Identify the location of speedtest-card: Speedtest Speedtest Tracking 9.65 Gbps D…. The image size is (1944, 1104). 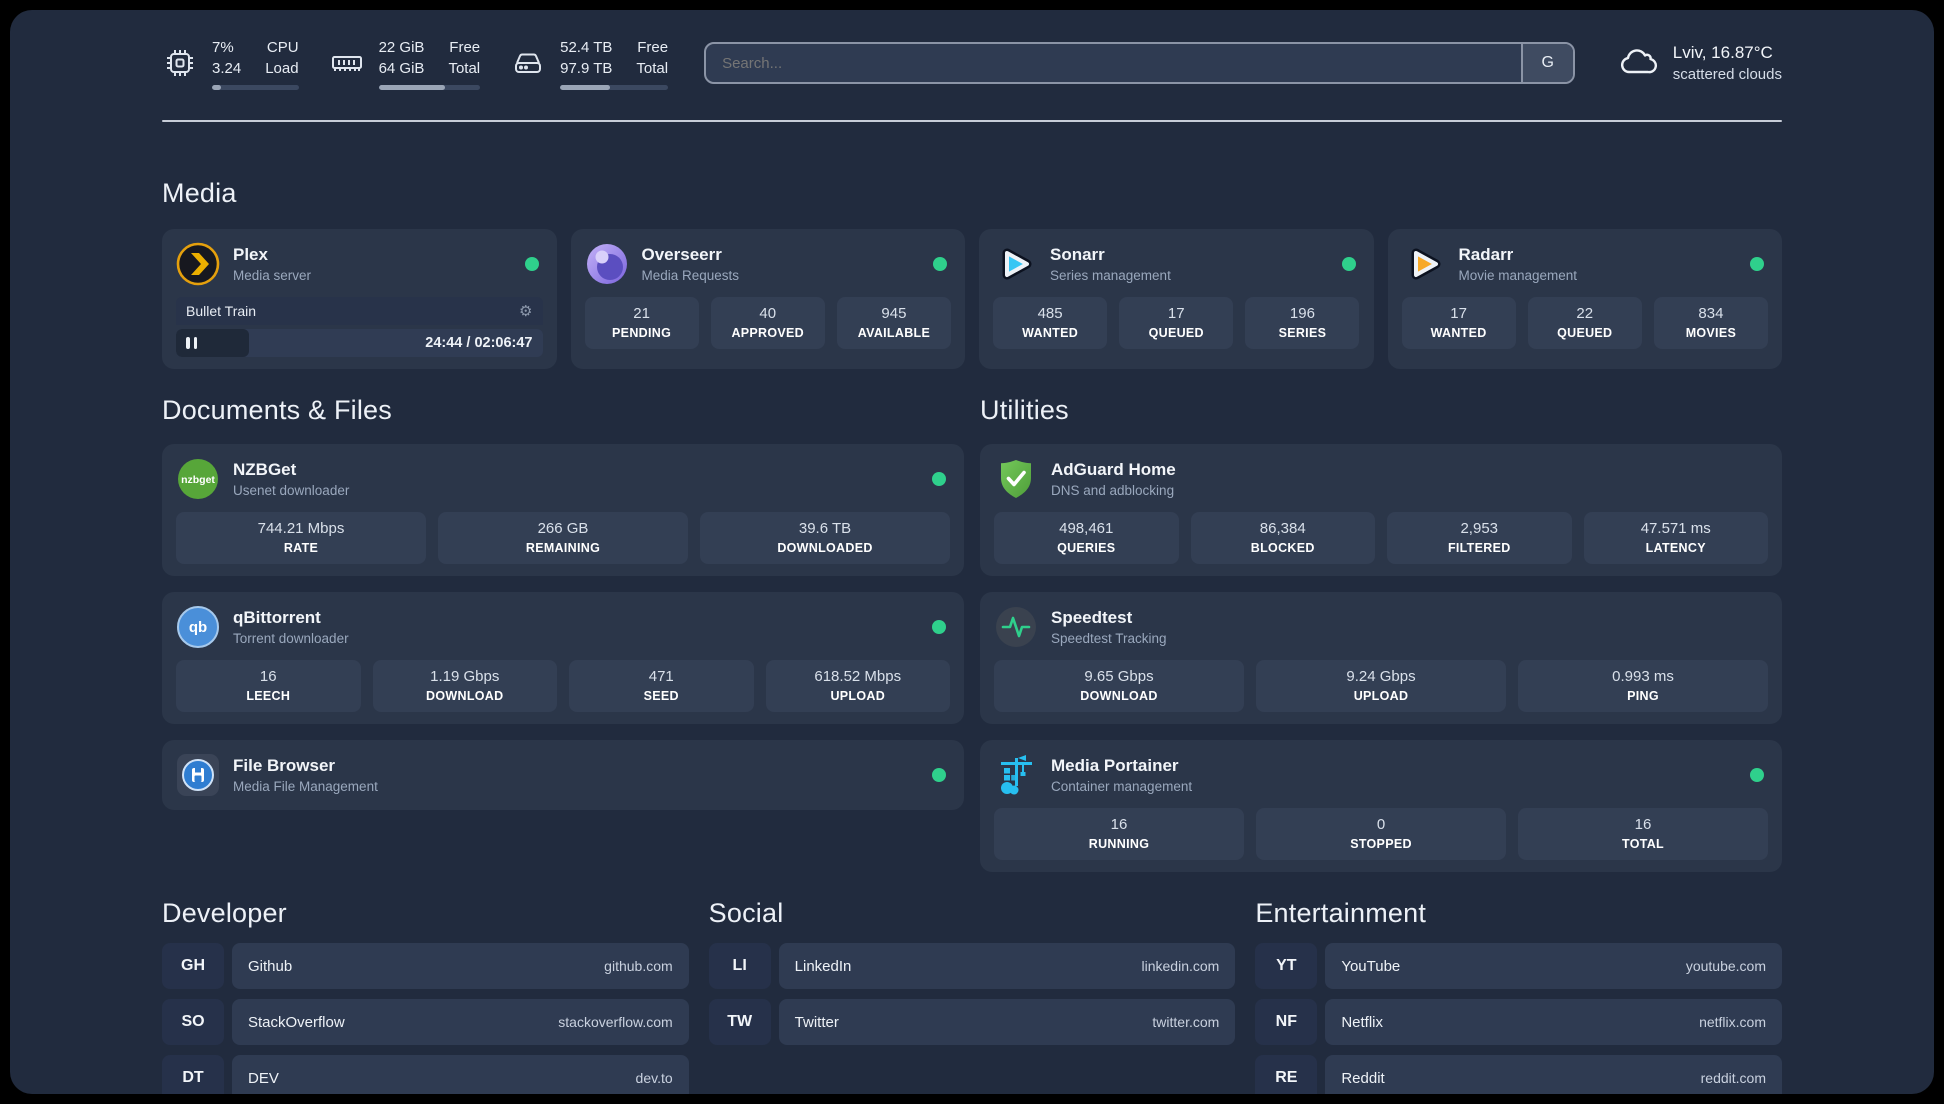
(1381, 658).